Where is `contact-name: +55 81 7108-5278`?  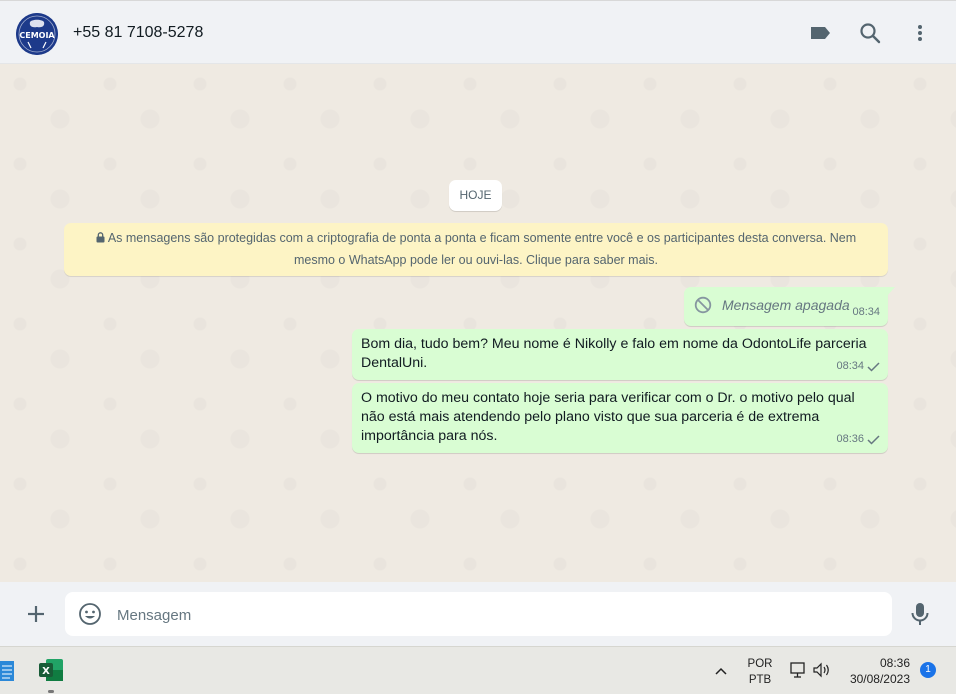
contact-name: +55 81 7108-5278 is located at coordinates (138, 33).